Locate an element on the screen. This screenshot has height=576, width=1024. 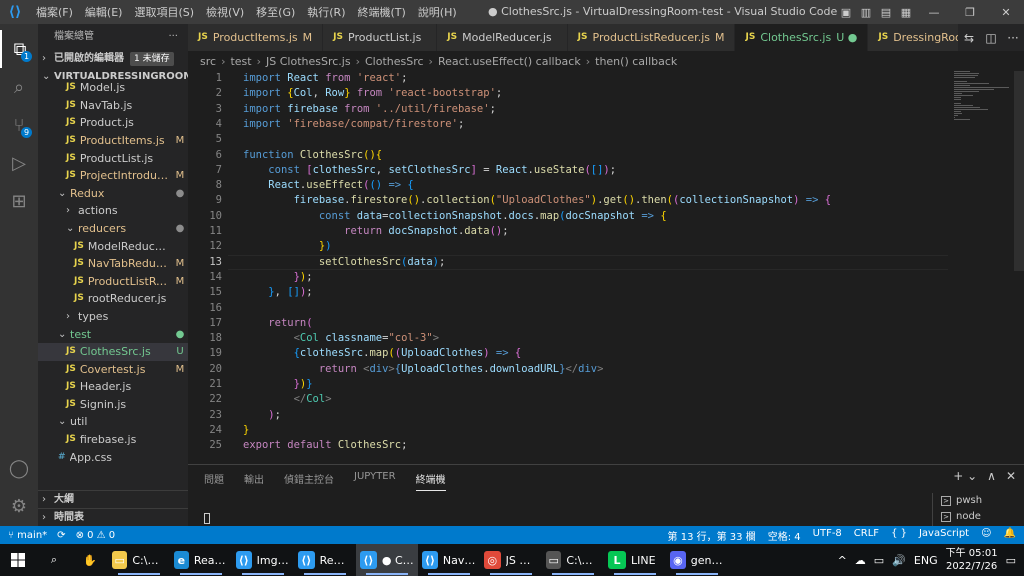
menu-item: 選取項目(S) is located at coordinates (164, 12).